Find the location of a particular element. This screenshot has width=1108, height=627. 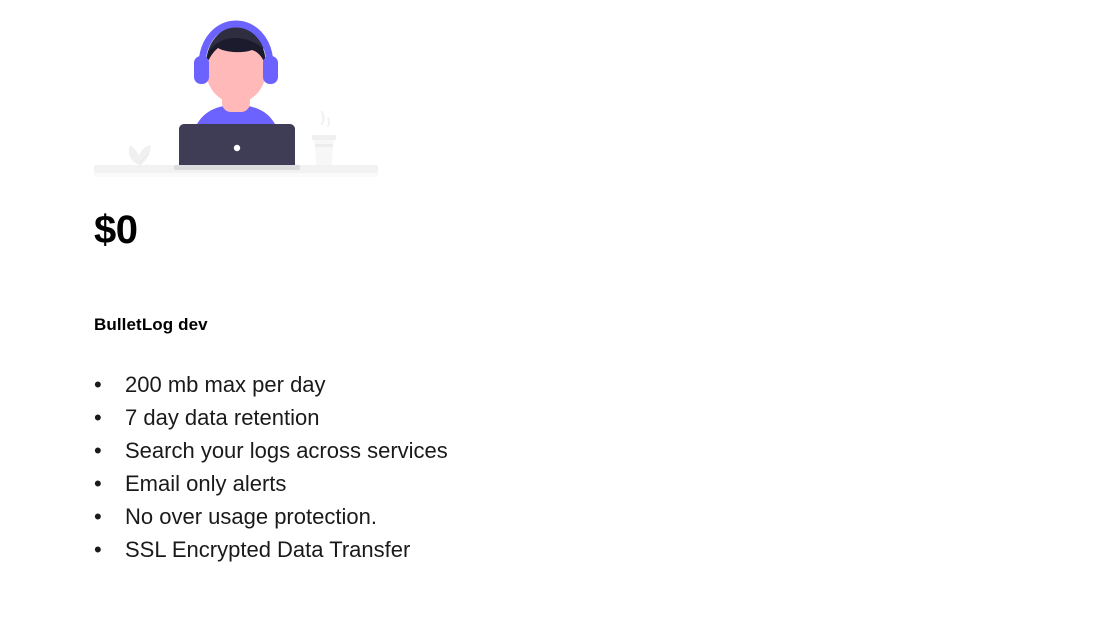

plan-price: $0 is located at coordinates (116, 230).